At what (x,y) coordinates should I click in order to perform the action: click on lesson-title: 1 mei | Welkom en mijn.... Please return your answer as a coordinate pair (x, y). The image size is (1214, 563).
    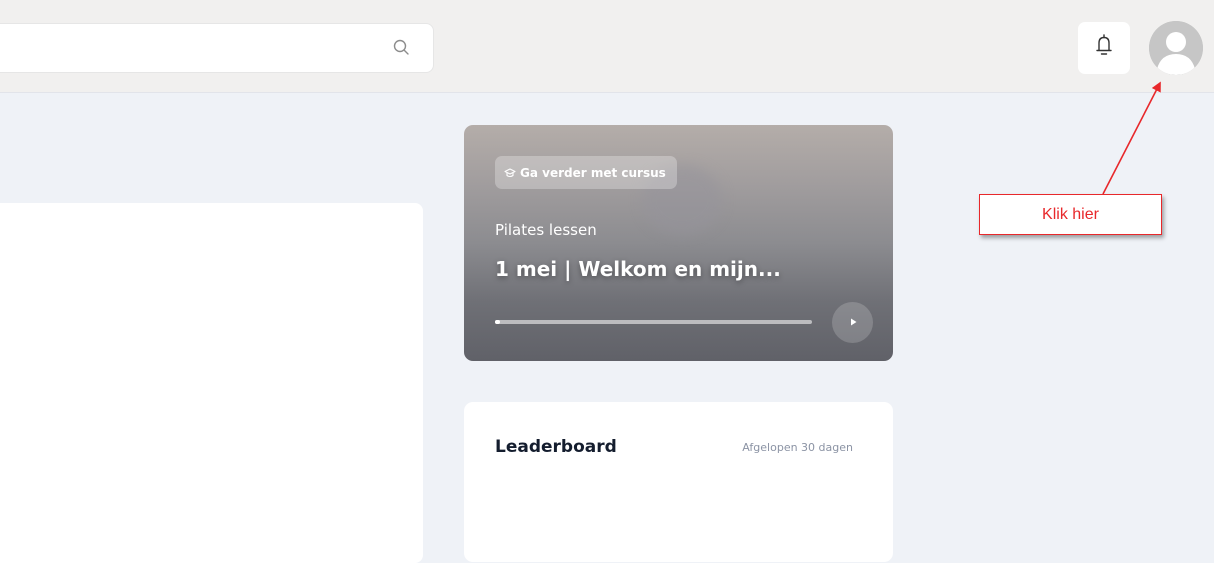
    Looking at the image, I should click on (638, 269).